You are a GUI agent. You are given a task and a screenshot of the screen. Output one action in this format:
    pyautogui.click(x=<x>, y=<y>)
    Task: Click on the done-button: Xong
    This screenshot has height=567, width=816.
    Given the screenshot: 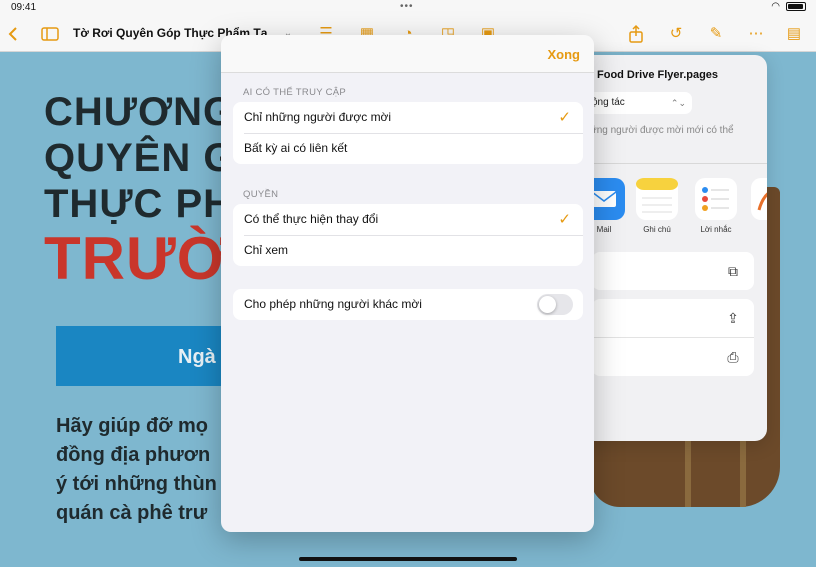 What is the action you would take?
    pyautogui.click(x=564, y=54)
    